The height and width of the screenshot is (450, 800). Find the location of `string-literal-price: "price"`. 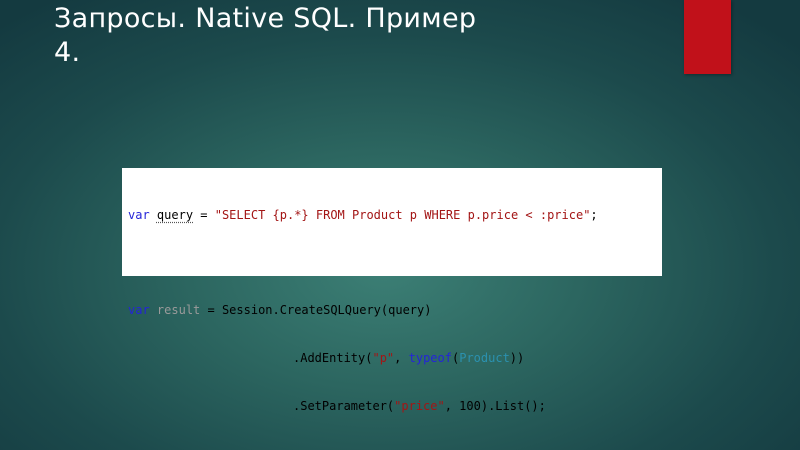

string-literal-price: "price" is located at coordinates (419, 406).